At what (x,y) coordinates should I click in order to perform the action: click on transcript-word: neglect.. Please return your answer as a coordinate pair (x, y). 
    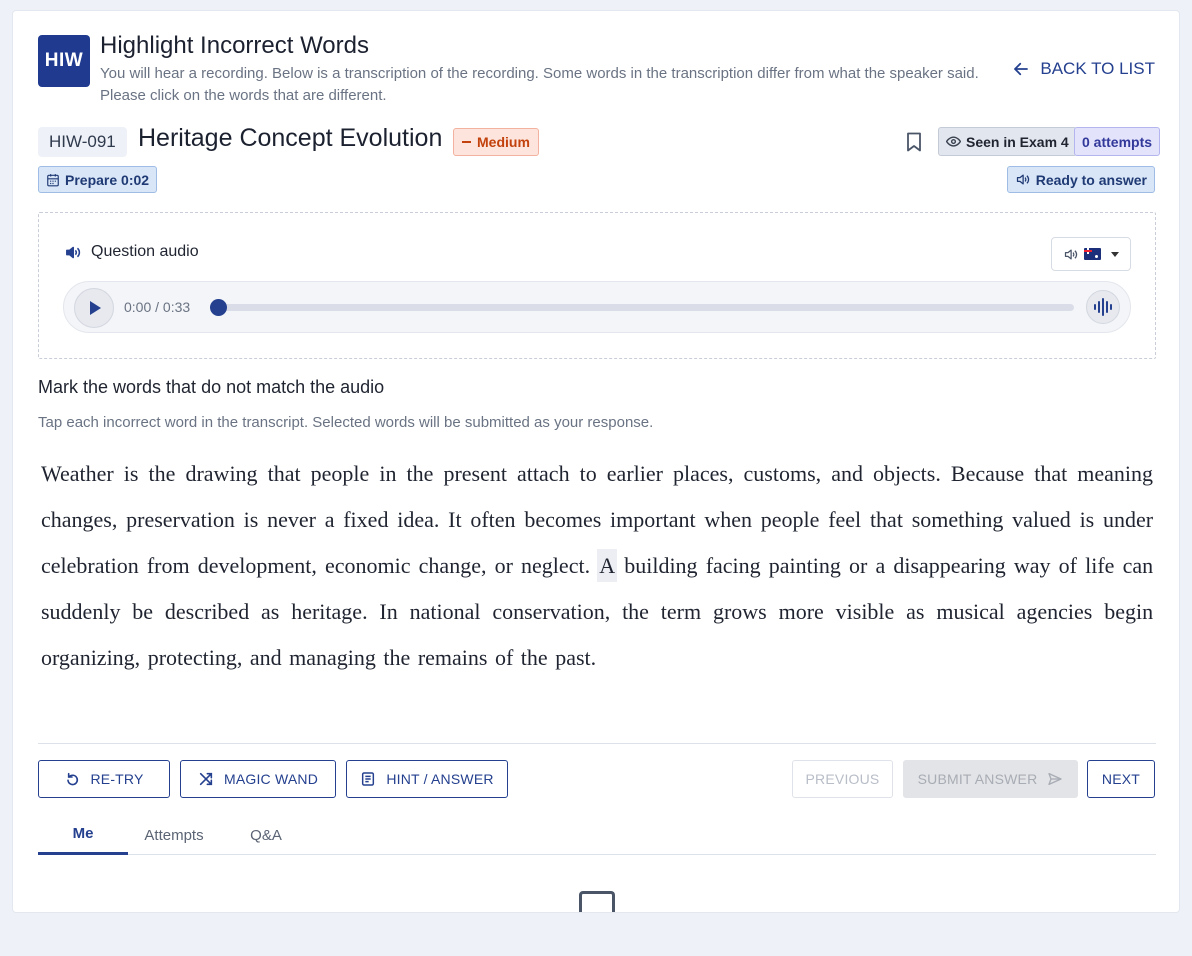
    Looking at the image, I should click on (555, 565).